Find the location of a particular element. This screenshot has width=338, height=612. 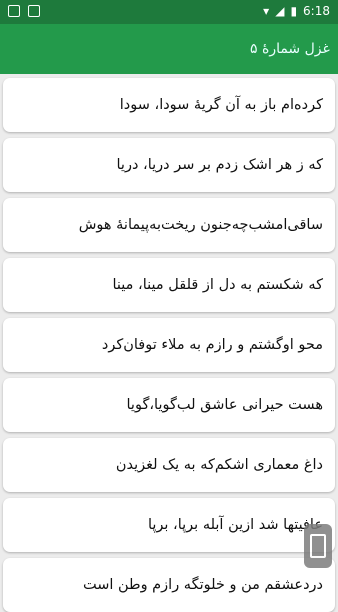

verse-text: هست حیرانی عاشق لب‌گویا،گویا is located at coordinates (224, 405).